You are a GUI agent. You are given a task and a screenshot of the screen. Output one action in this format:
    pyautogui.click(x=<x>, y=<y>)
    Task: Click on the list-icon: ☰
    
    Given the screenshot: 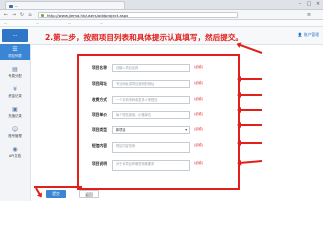 What is the action you would take?
    pyautogui.click(x=15, y=49)
    